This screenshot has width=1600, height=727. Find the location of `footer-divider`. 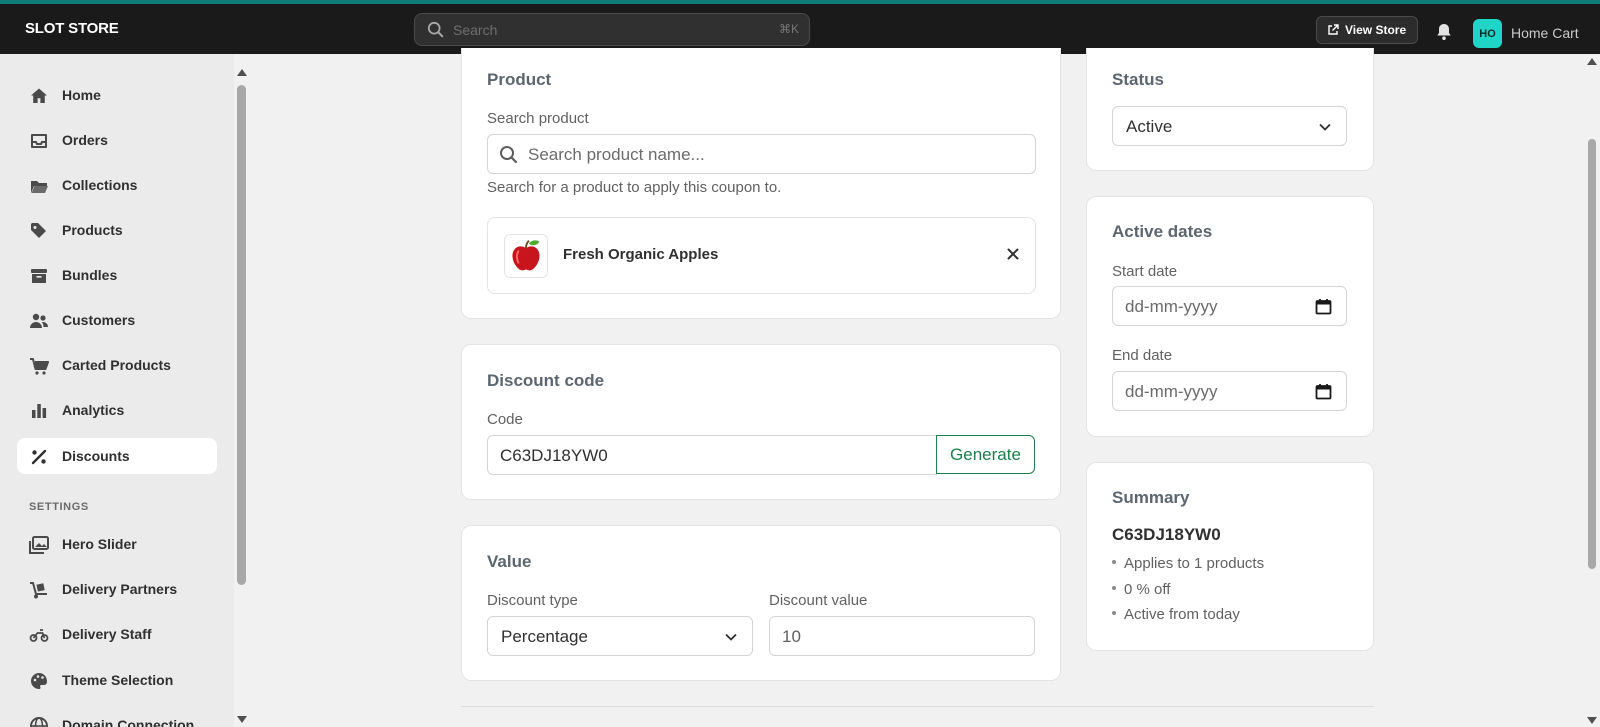

footer-divider is located at coordinates (917, 706).